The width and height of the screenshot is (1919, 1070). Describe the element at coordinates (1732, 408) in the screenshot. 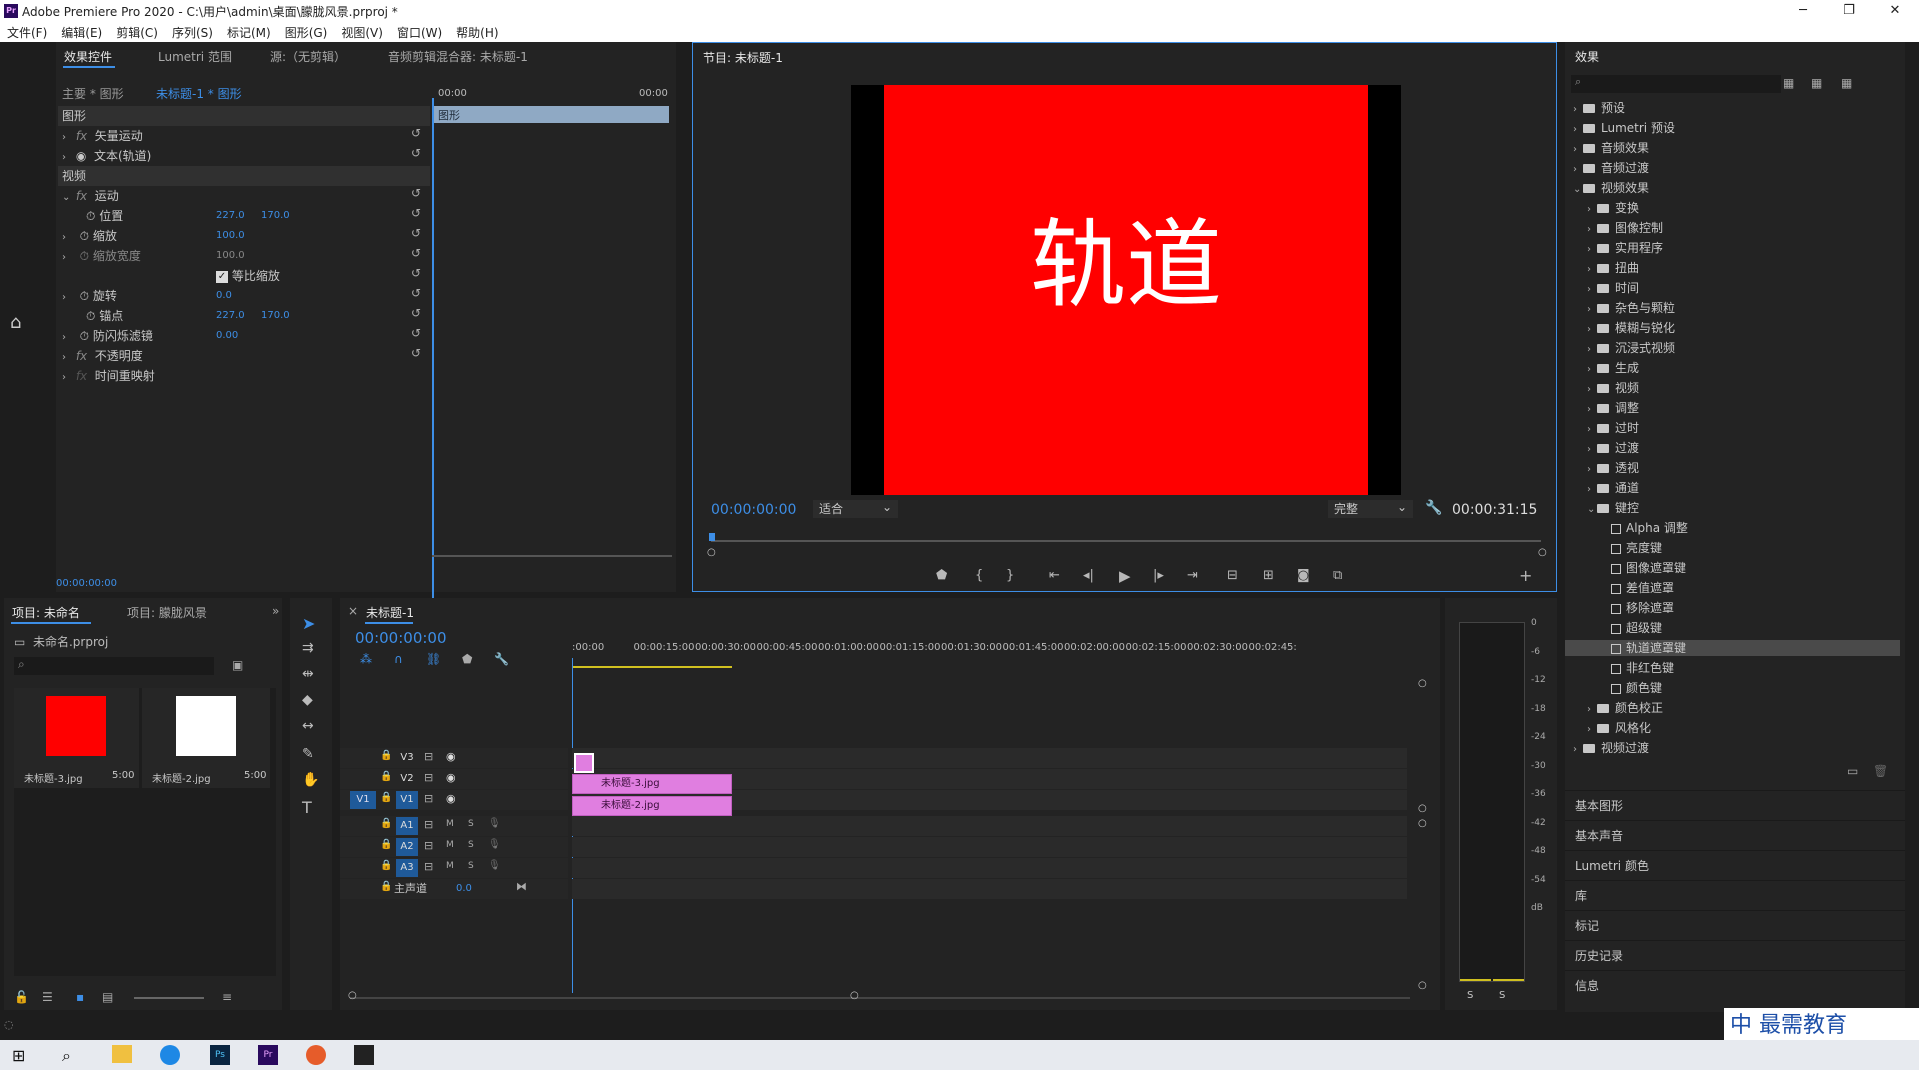

I see `effects-tree-item: › 调整` at that location.